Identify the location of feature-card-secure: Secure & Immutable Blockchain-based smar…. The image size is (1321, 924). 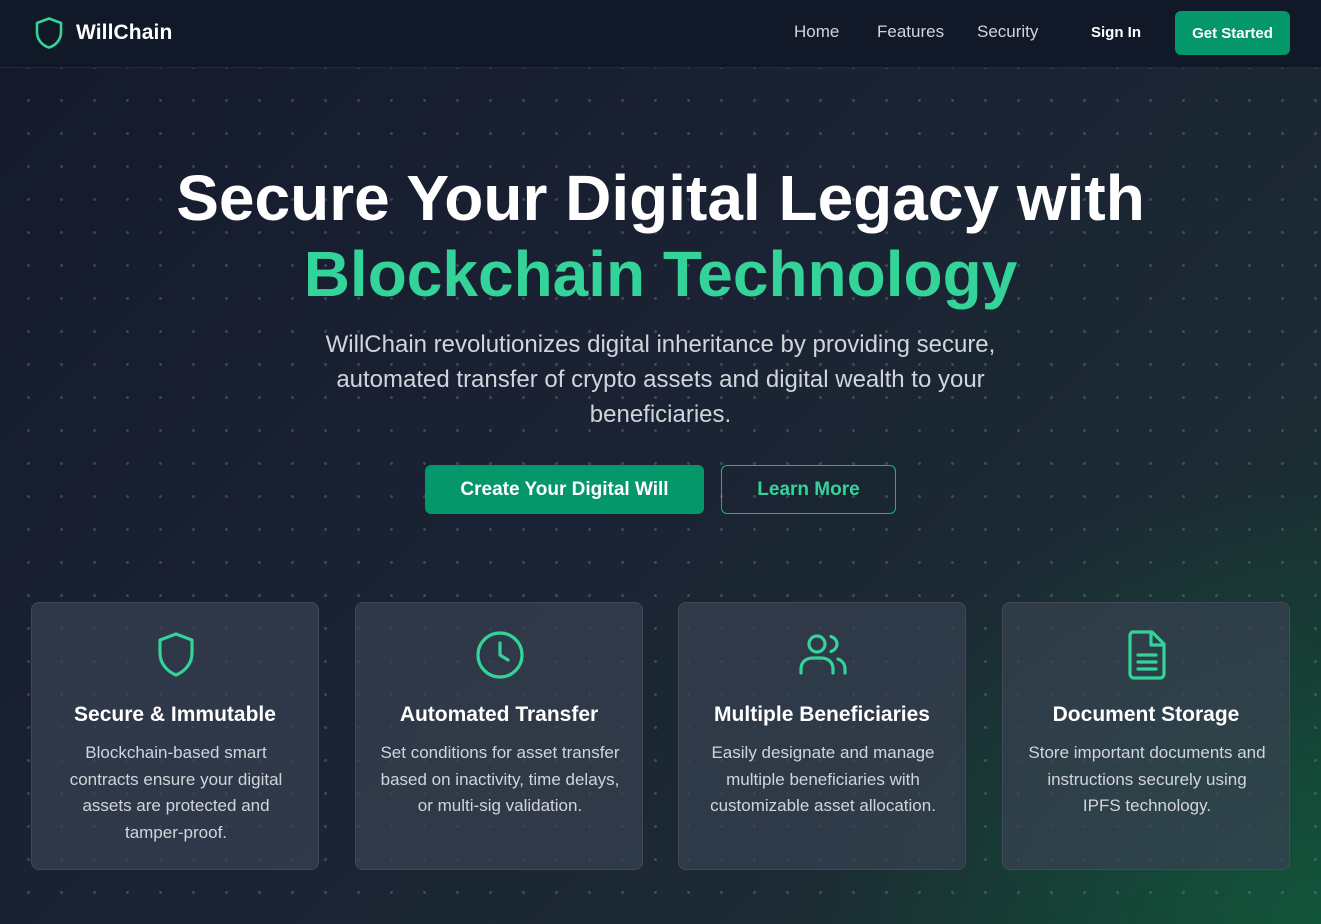
(175, 736).